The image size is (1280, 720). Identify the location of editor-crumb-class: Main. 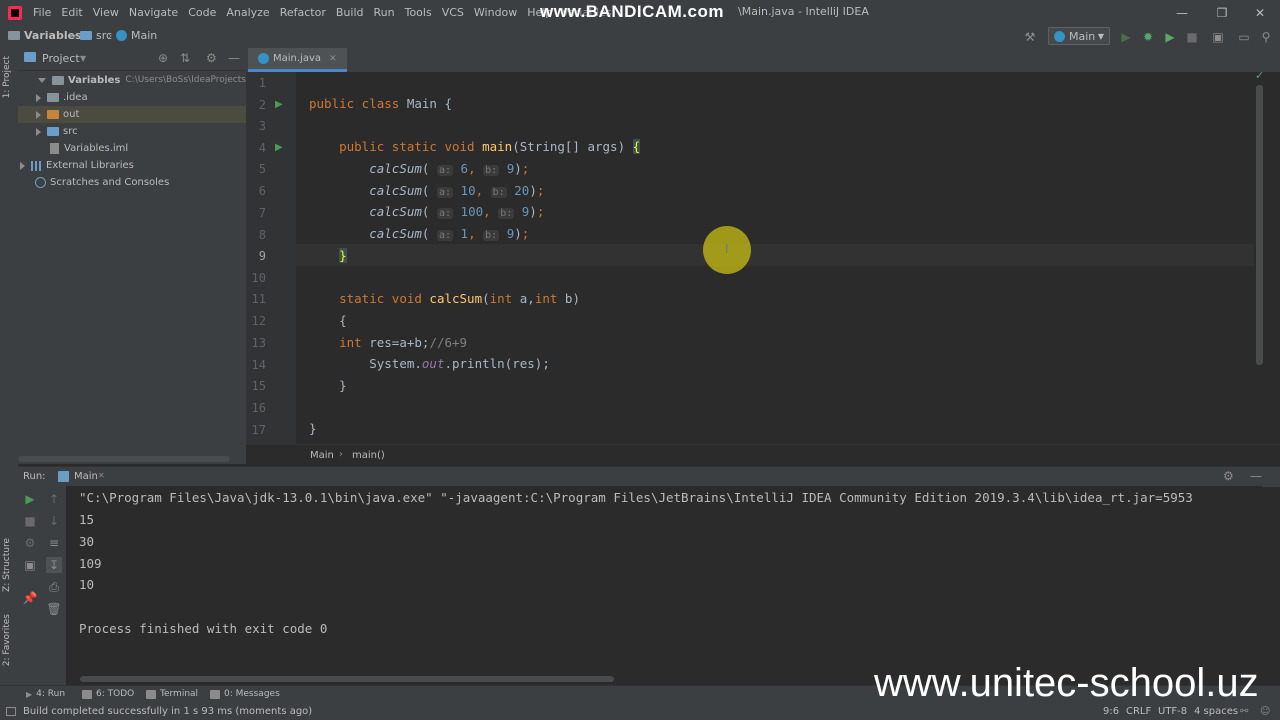
(322, 455).